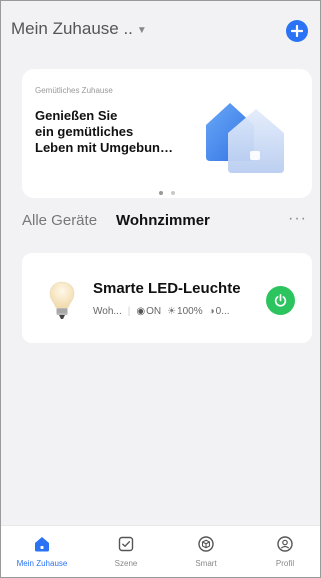 Image resolution: width=321 pixels, height=578 pixels. I want to click on nav-label-home: Mein Zuhause, so click(42, 563).